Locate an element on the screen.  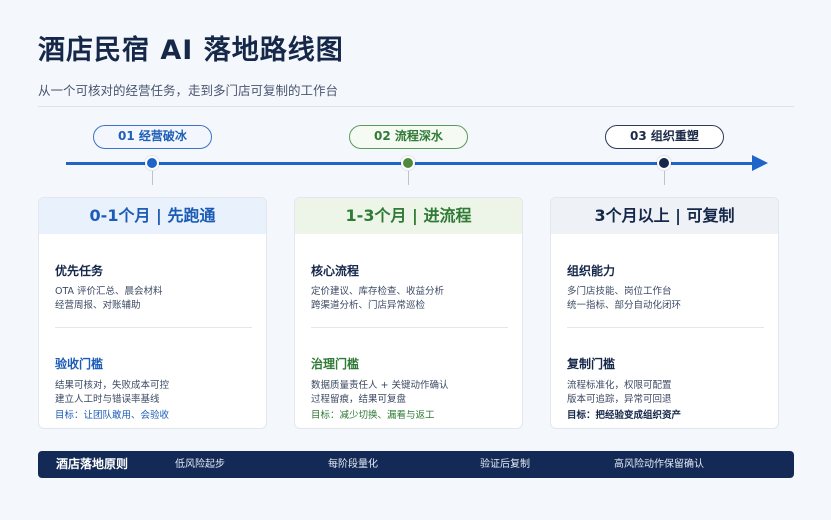
section-line: 版本可追踪，异常可回退 is located at coordinates (619, 399).